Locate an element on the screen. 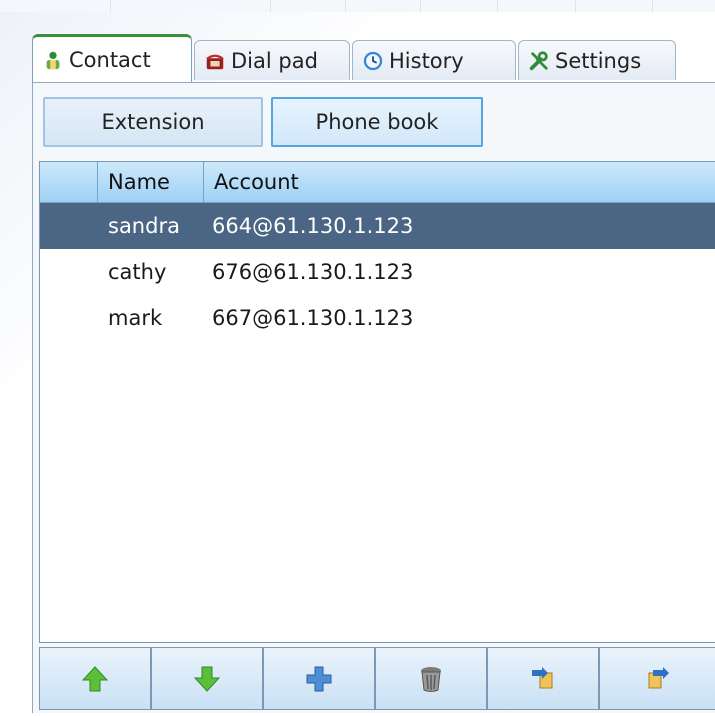 The height and width of the screenshot is (716, 715). tab-contact-label: Contact is located at coordinates (110, 59).